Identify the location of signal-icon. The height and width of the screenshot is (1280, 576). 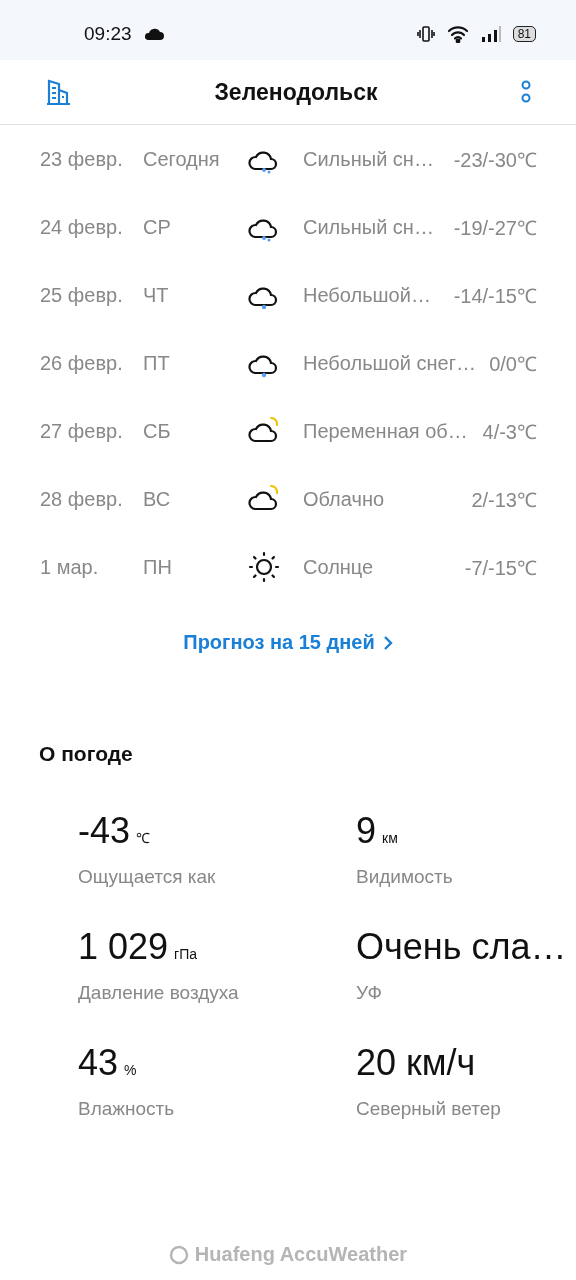
(490, 34).